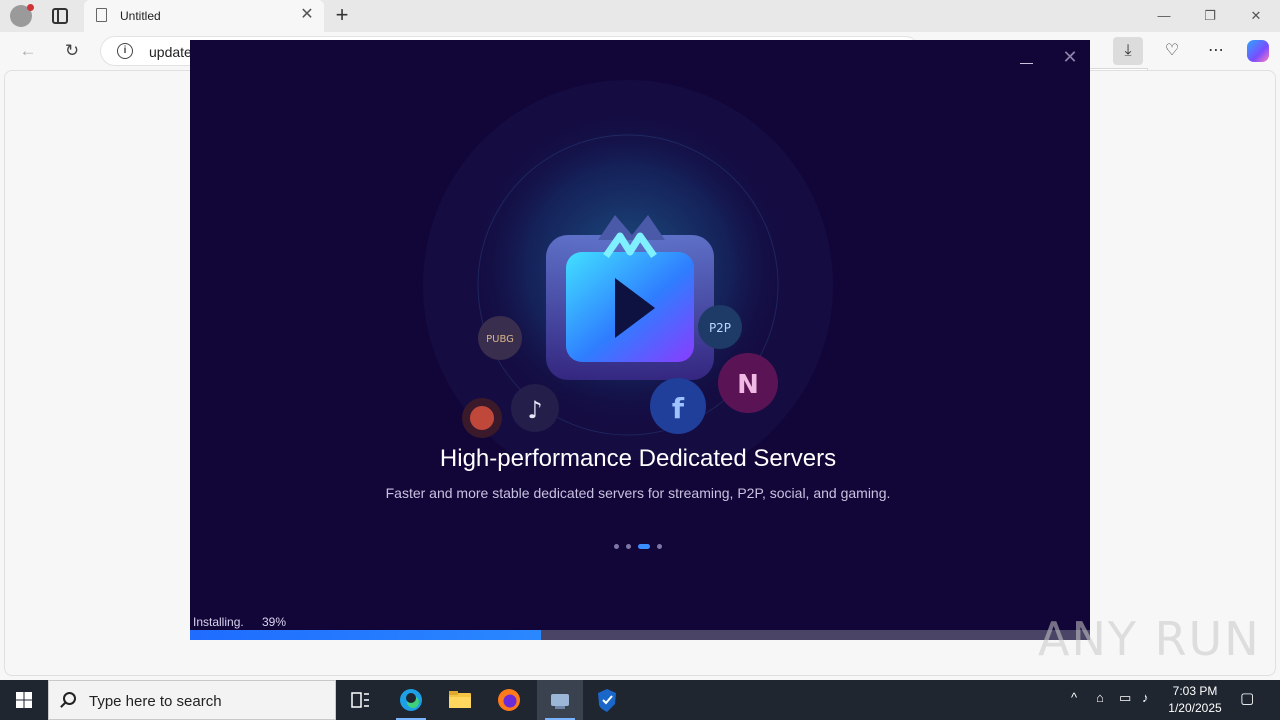  I want to click on installer-minimize-icon, so click(1027, 58).